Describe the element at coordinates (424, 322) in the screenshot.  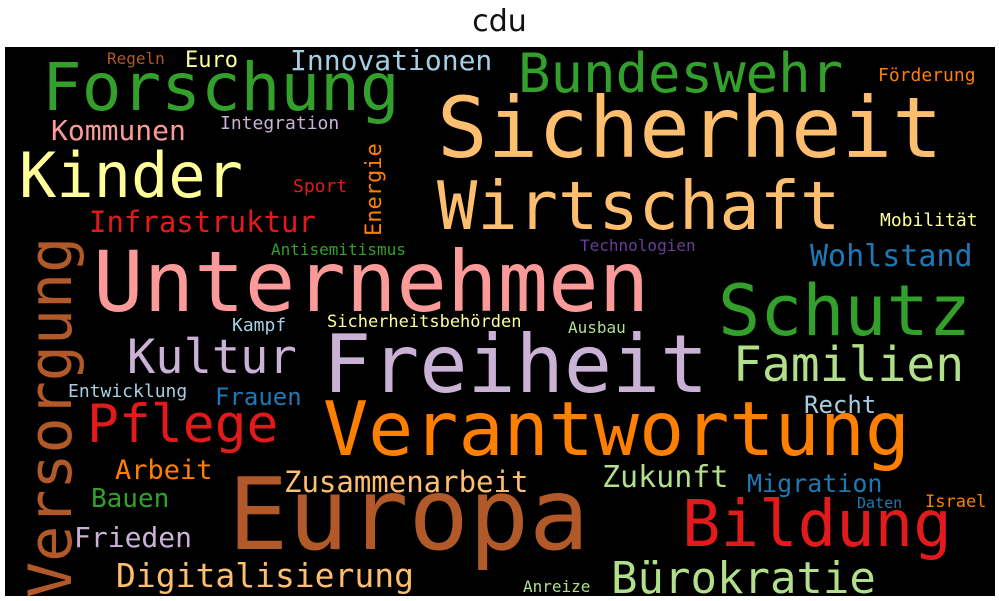
I see `word-sicherheitsbehoerden: Sicherheitsbehörden` at that location.